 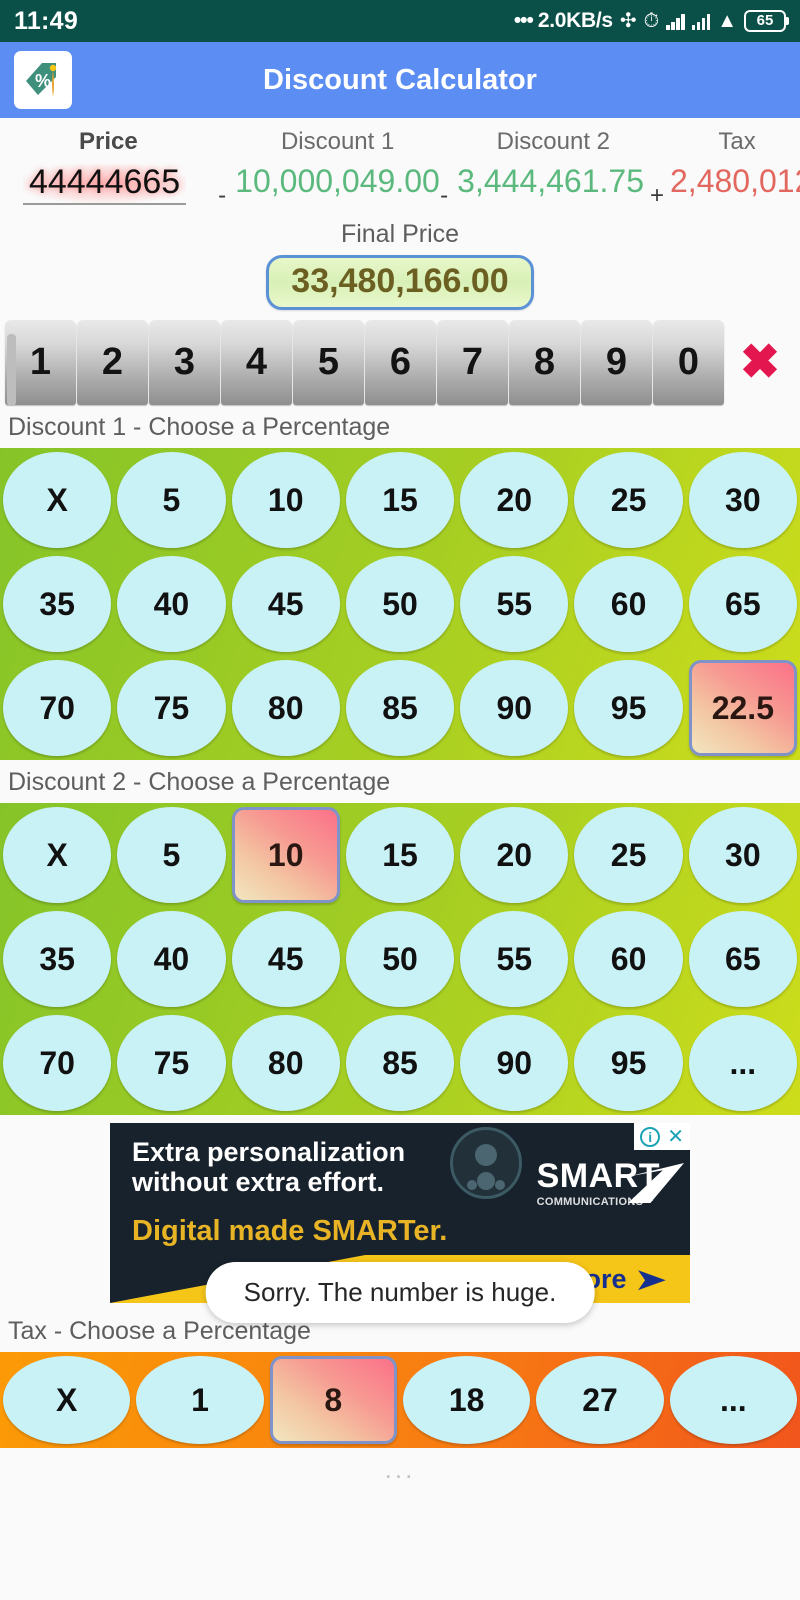 I want to click on discount1-option-45: 45, so click(x=285, y=604).